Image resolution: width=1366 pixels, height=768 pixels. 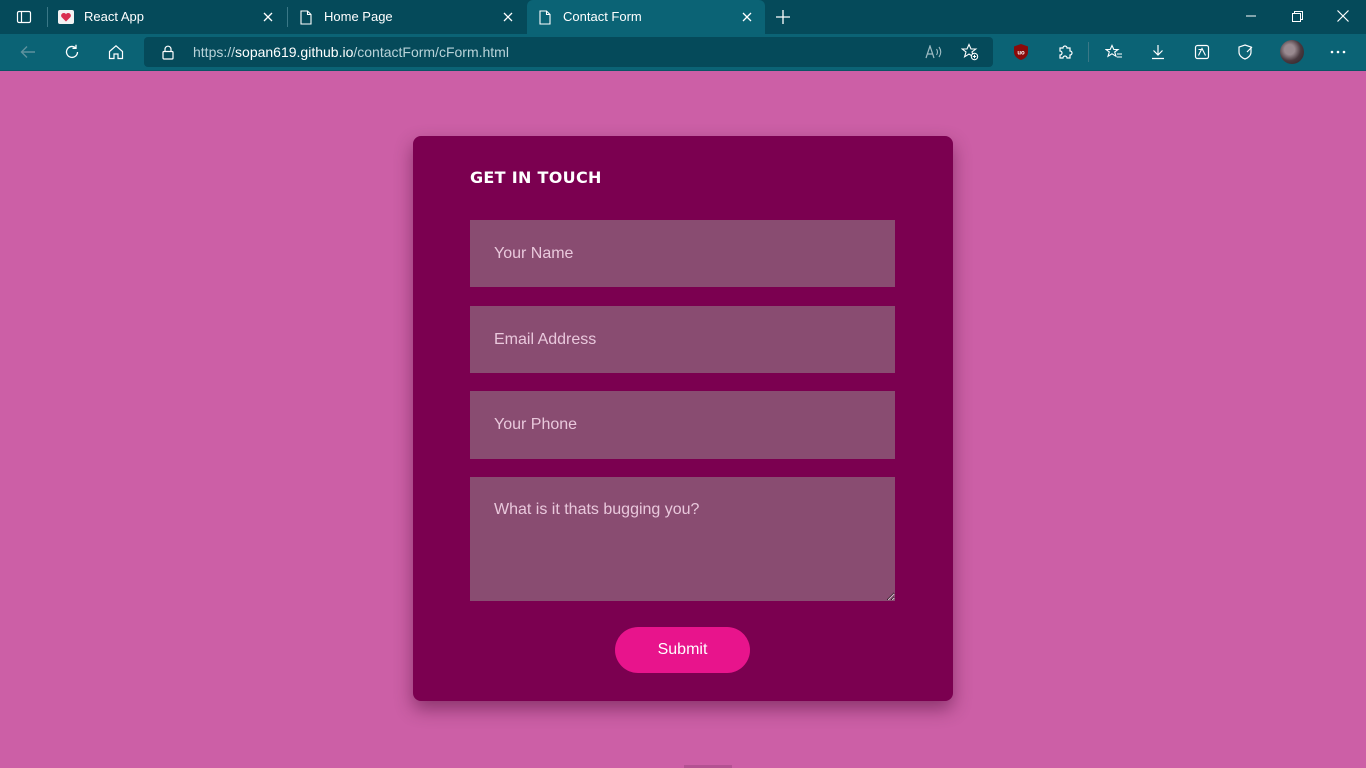 What do you see at coordinates (934, 52) in the screenshot?
I see `read-aloud-icon` at bounding box center [934, 52].